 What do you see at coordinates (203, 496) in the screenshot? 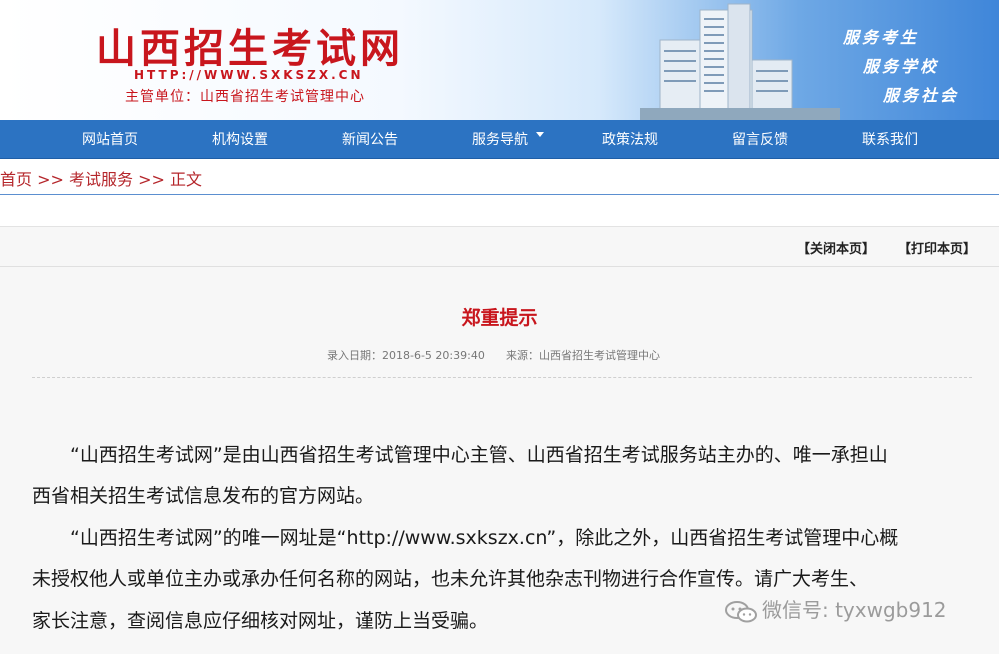
I see `article-line: 西省相关招生考试信息发布的官方网站。` at bounding box center [203, 496].